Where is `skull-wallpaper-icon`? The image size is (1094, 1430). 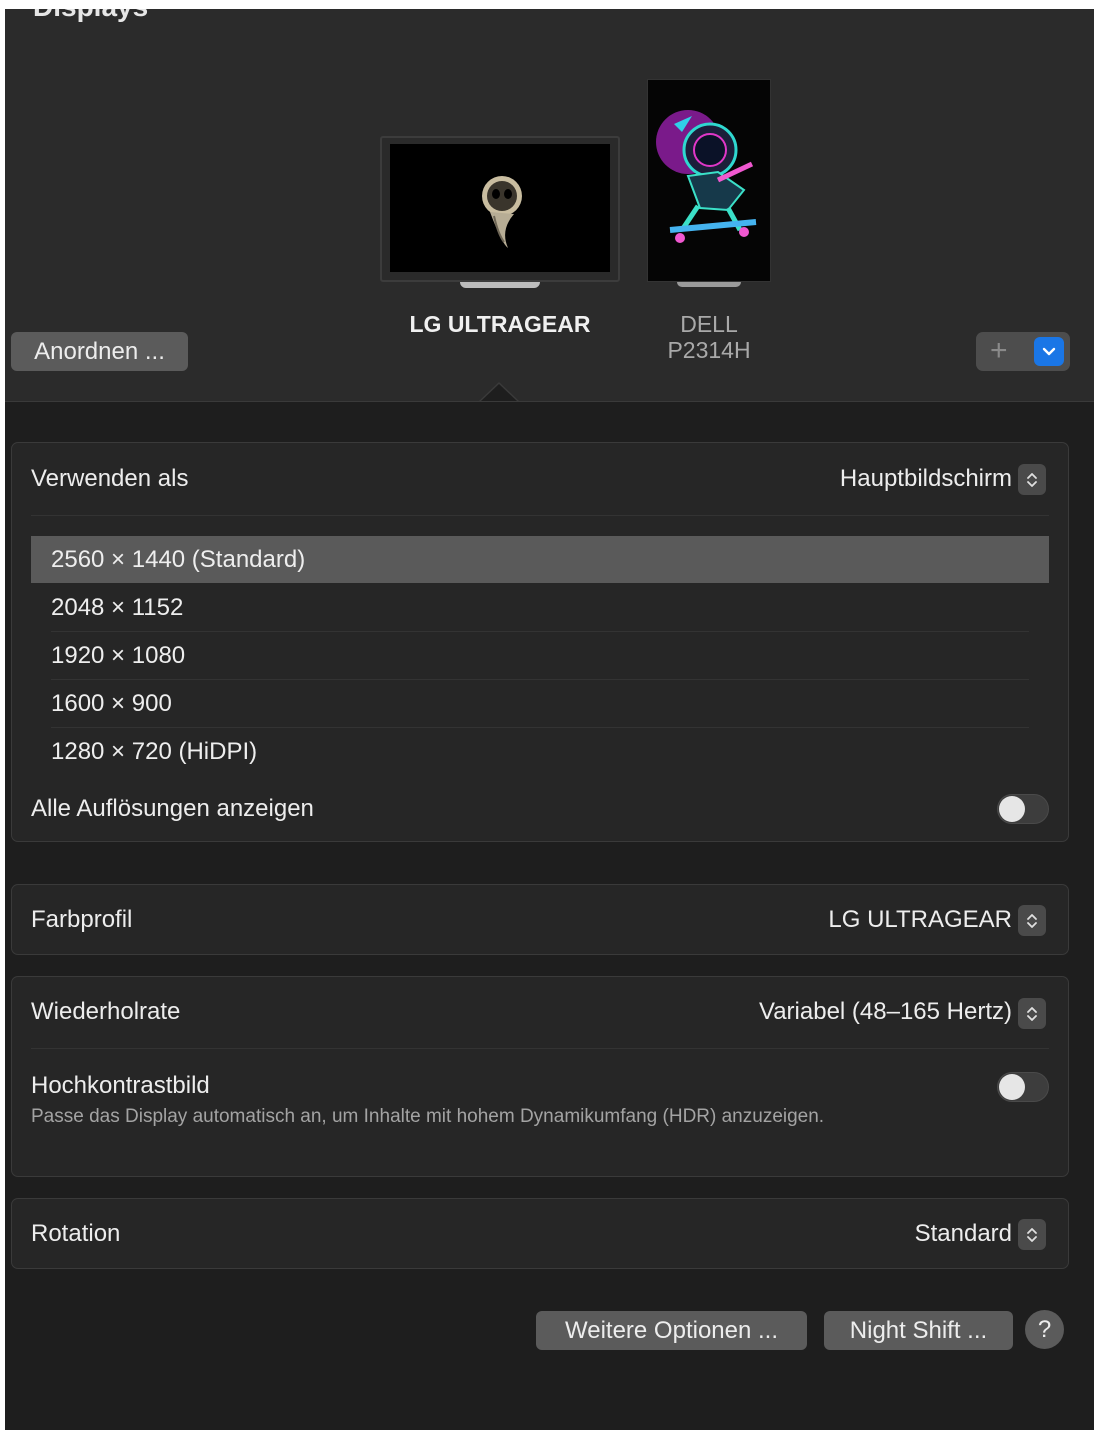 skull-wallpaper-icon is located at coordinates (502, 212).